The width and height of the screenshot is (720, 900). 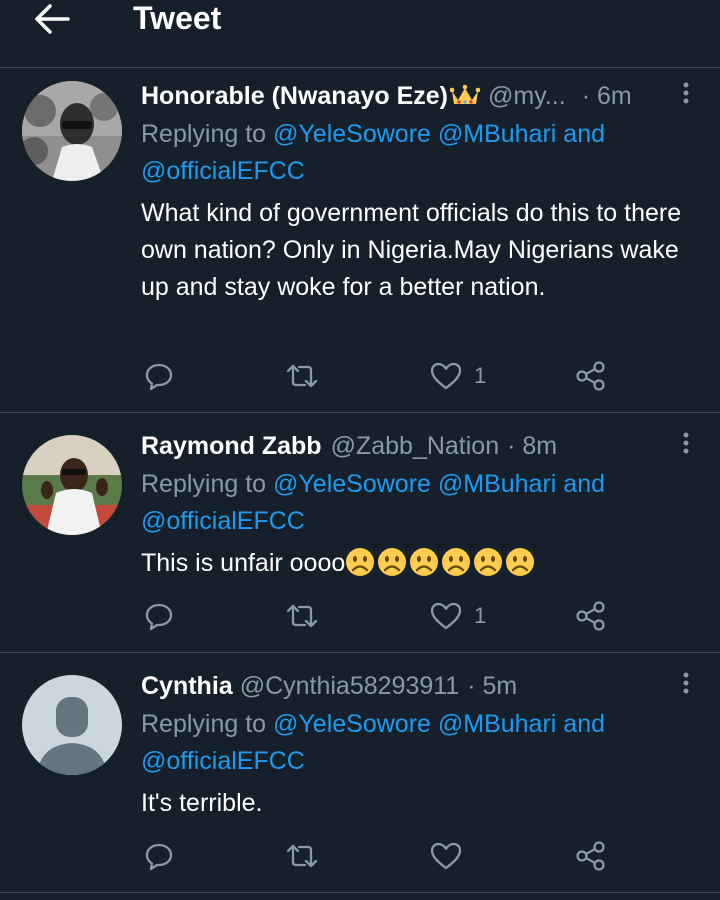 I want to click on tweet-header: Cynthia @Cynthia58293911 · 5m, so click(x=405, y=686).